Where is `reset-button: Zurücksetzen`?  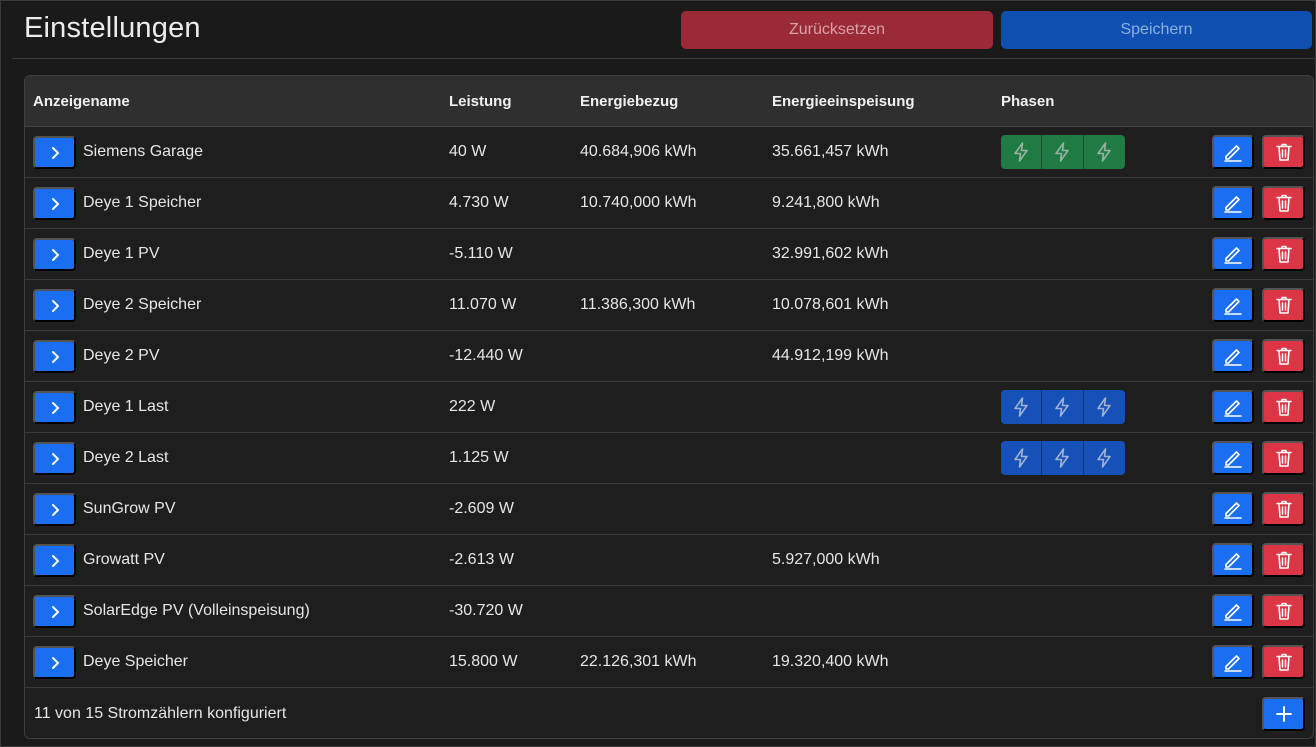
reset-button: Zurücksetzen is located at coordinates (837, 30).